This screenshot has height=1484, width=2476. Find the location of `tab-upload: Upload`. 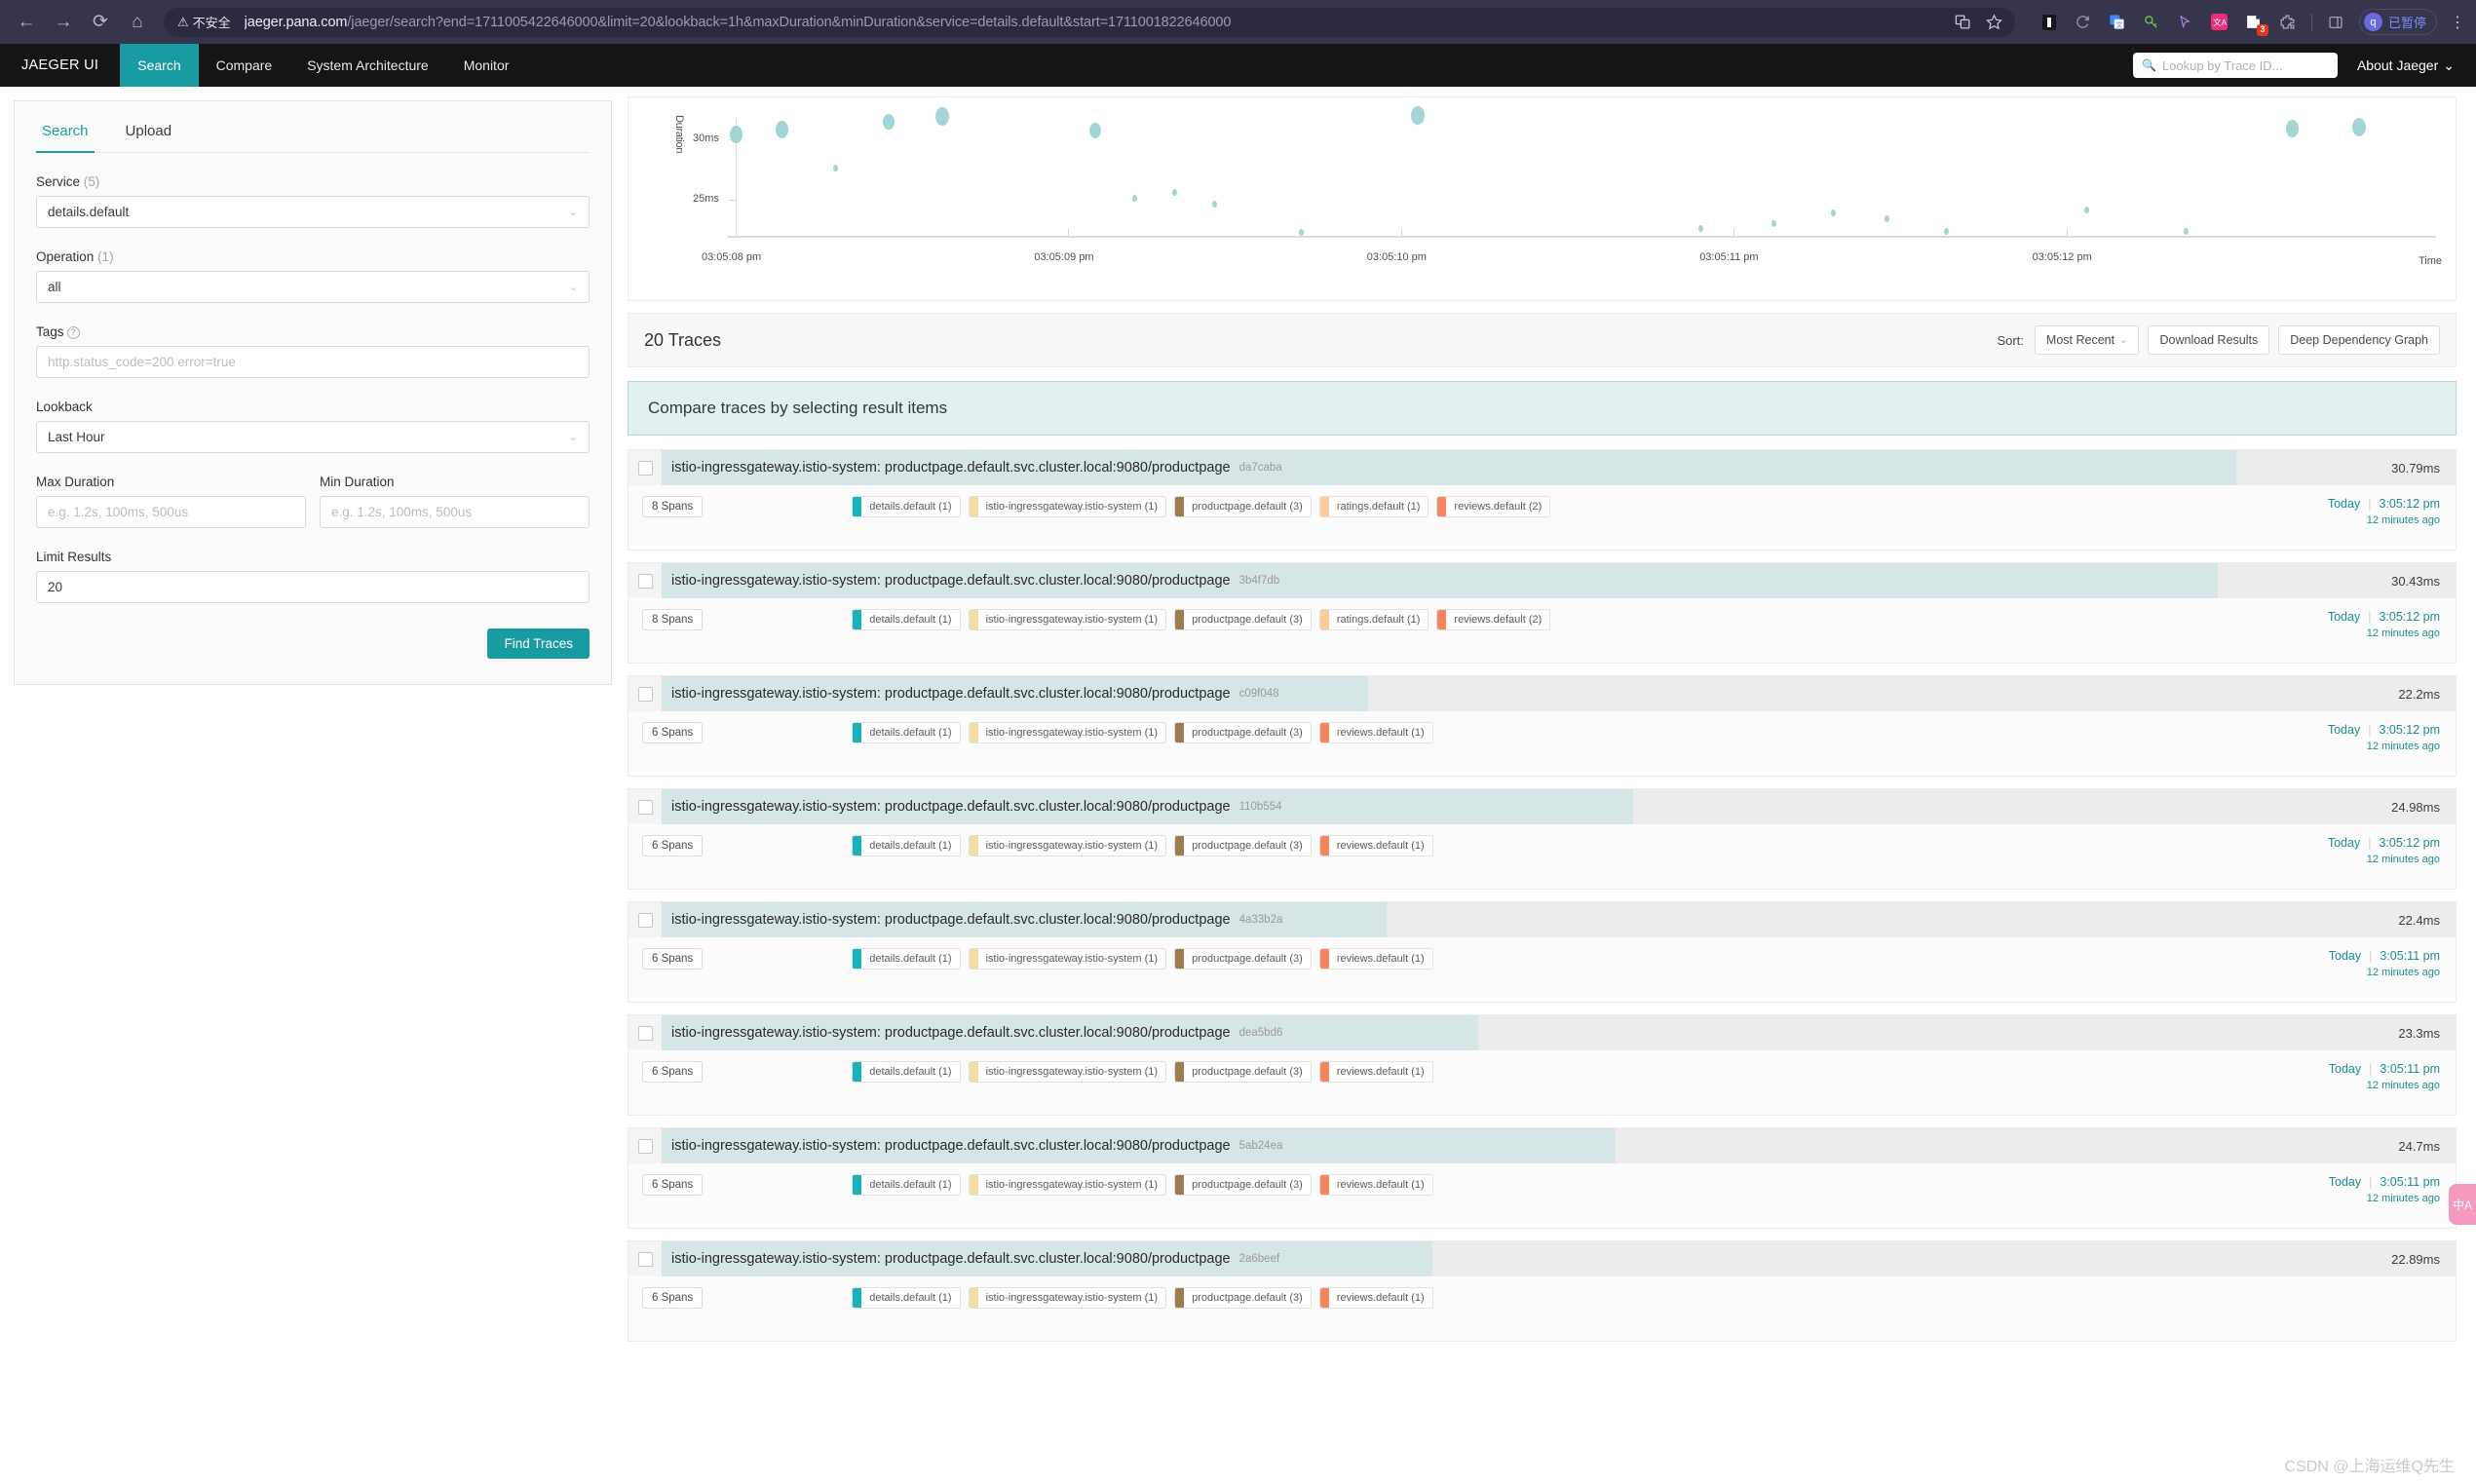

tab-upload: Upload is located at coordinates (149, 133).